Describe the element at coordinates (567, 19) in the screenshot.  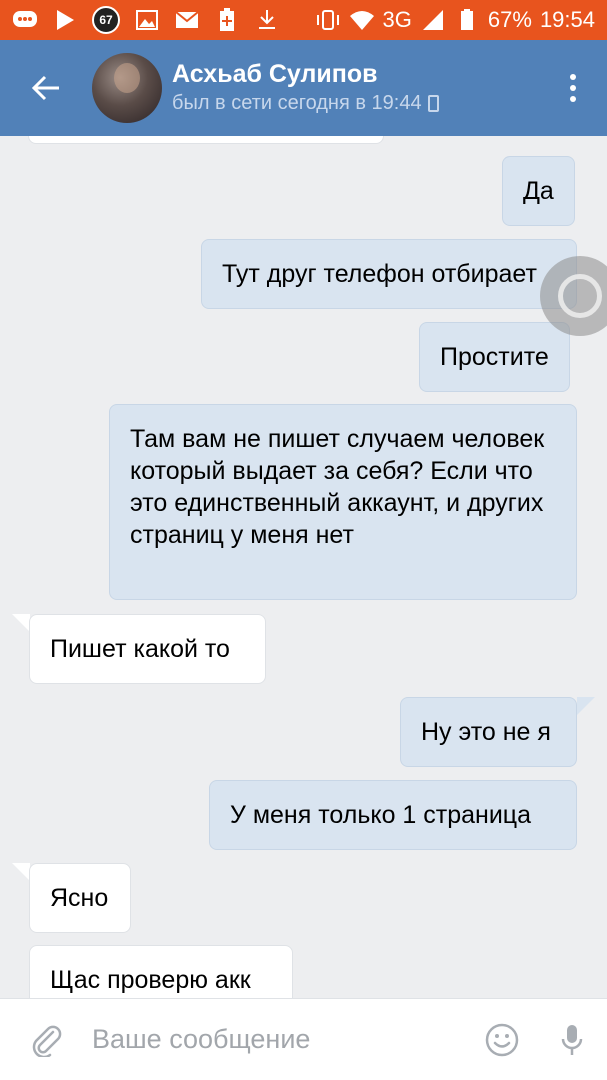
I see `clock: 19:54` at that location.